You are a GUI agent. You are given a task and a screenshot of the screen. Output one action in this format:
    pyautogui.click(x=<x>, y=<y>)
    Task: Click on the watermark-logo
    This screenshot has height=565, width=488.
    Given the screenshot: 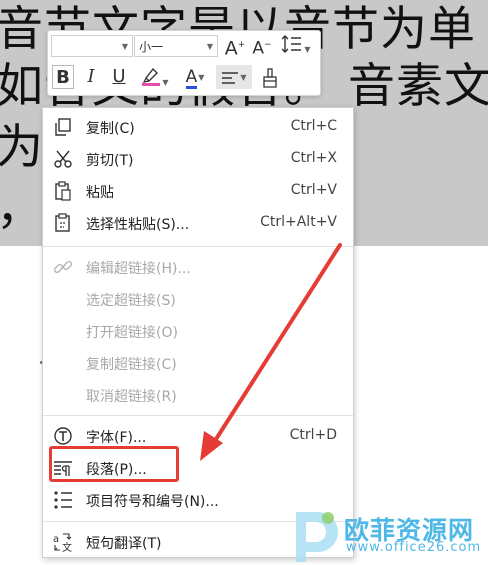 What is the action you would take?
    pyautogui.click(x=317, y=537)
    